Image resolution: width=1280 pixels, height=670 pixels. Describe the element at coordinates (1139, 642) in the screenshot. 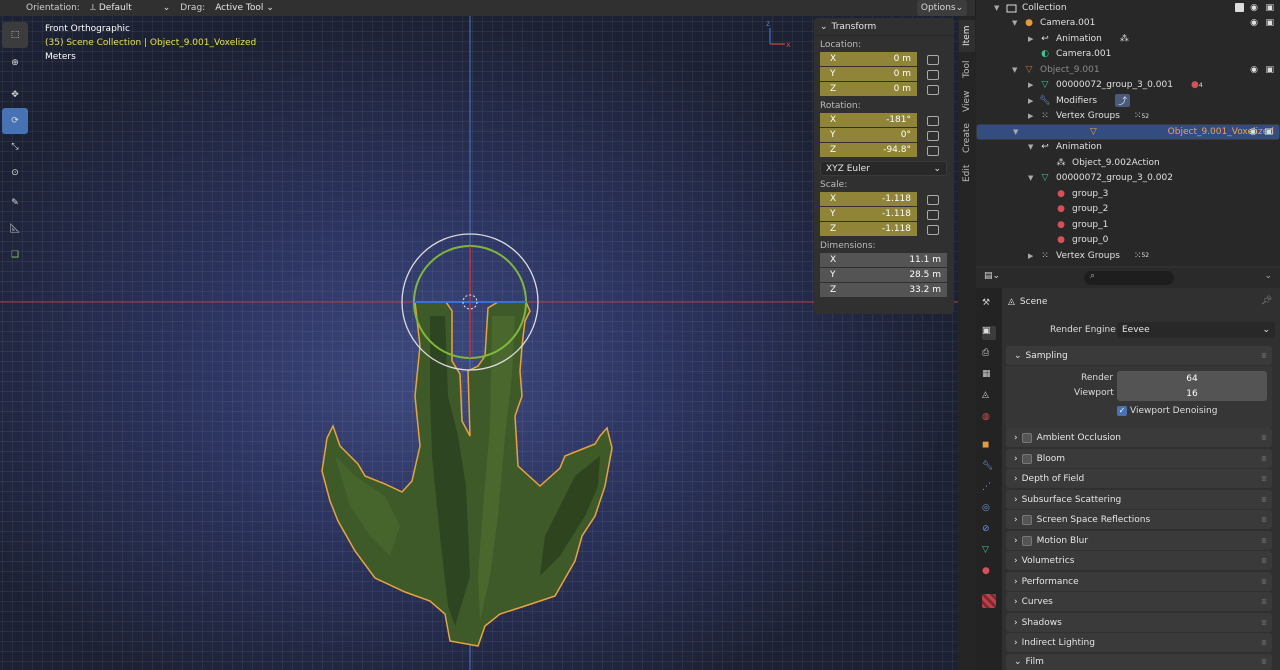

I see `indirect-lighting-section: › Indirect Lighting ⁞⁞⁞⁞` at that location.